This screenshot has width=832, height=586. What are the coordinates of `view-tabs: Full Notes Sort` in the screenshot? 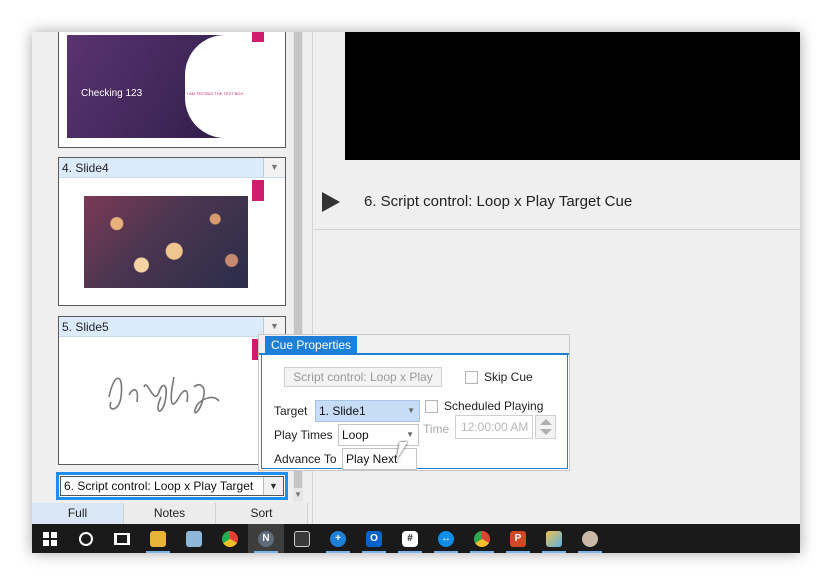 It's located at (170, 513).